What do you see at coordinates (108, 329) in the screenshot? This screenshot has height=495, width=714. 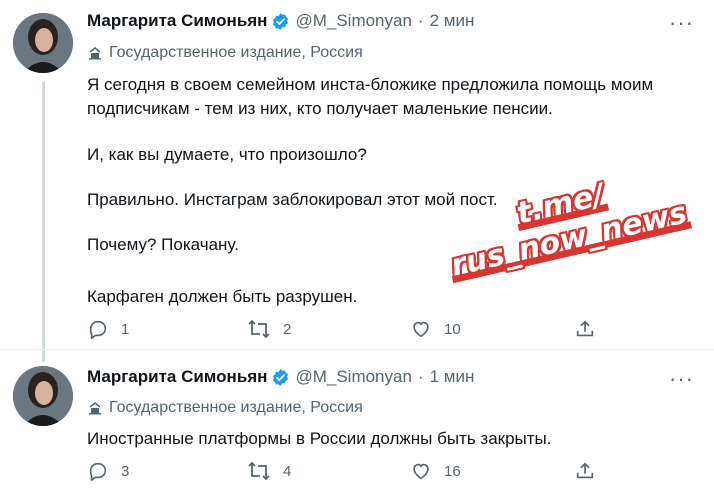 I see `reply-button: 1` at bounding box center [108, 329].